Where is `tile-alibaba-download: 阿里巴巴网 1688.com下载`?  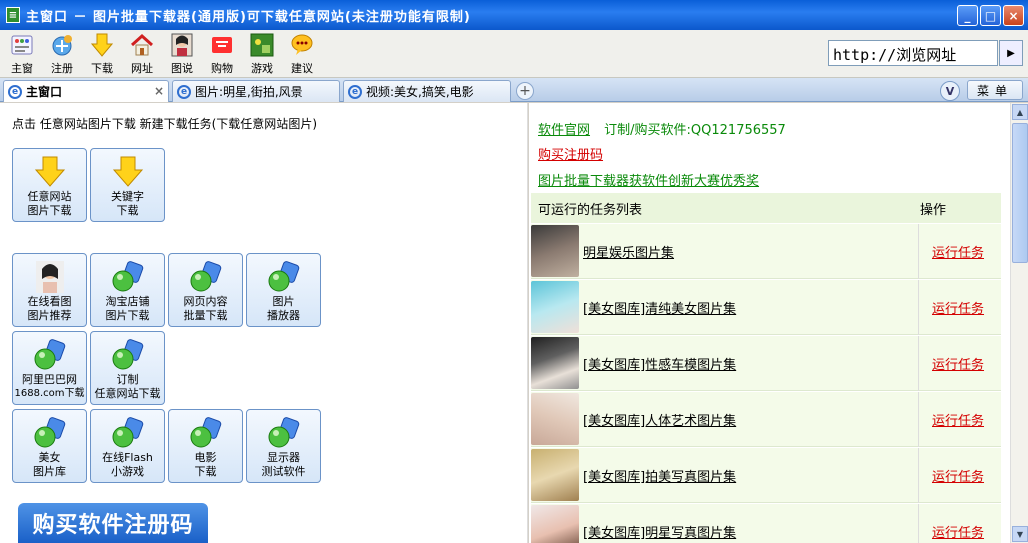
tile-alibaba-download: 阿里巴巴网 1688.com下载 is located at coordinates (49, 368).